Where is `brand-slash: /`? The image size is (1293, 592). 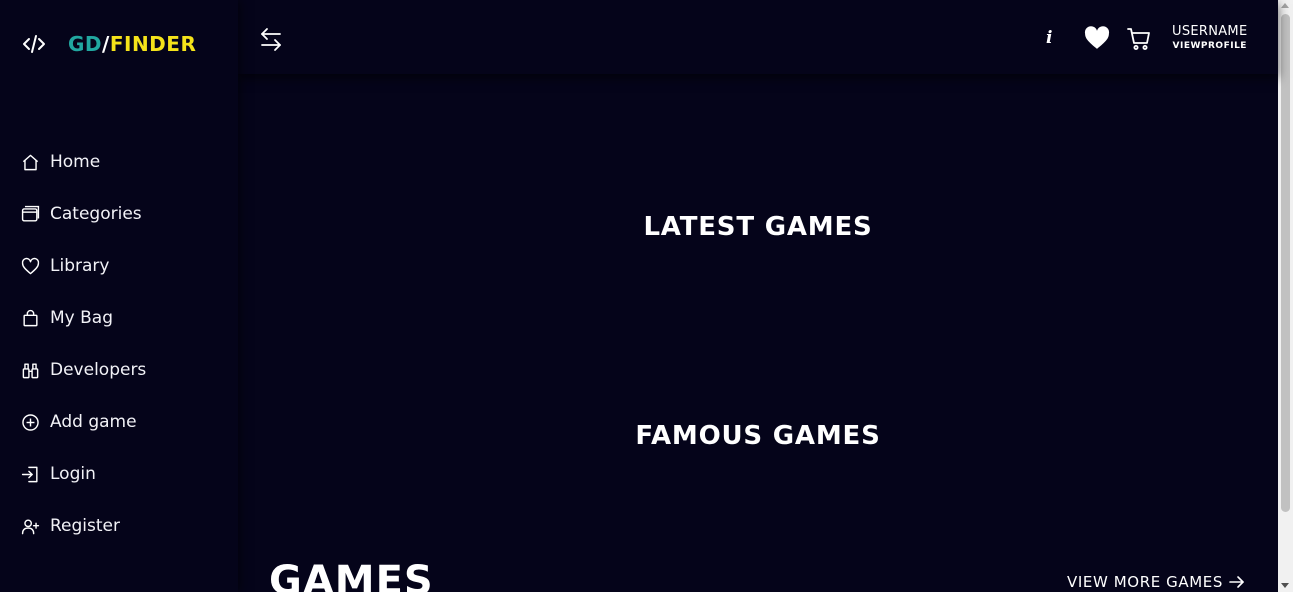 brand-slash: / is located at coordinates (106, 44).